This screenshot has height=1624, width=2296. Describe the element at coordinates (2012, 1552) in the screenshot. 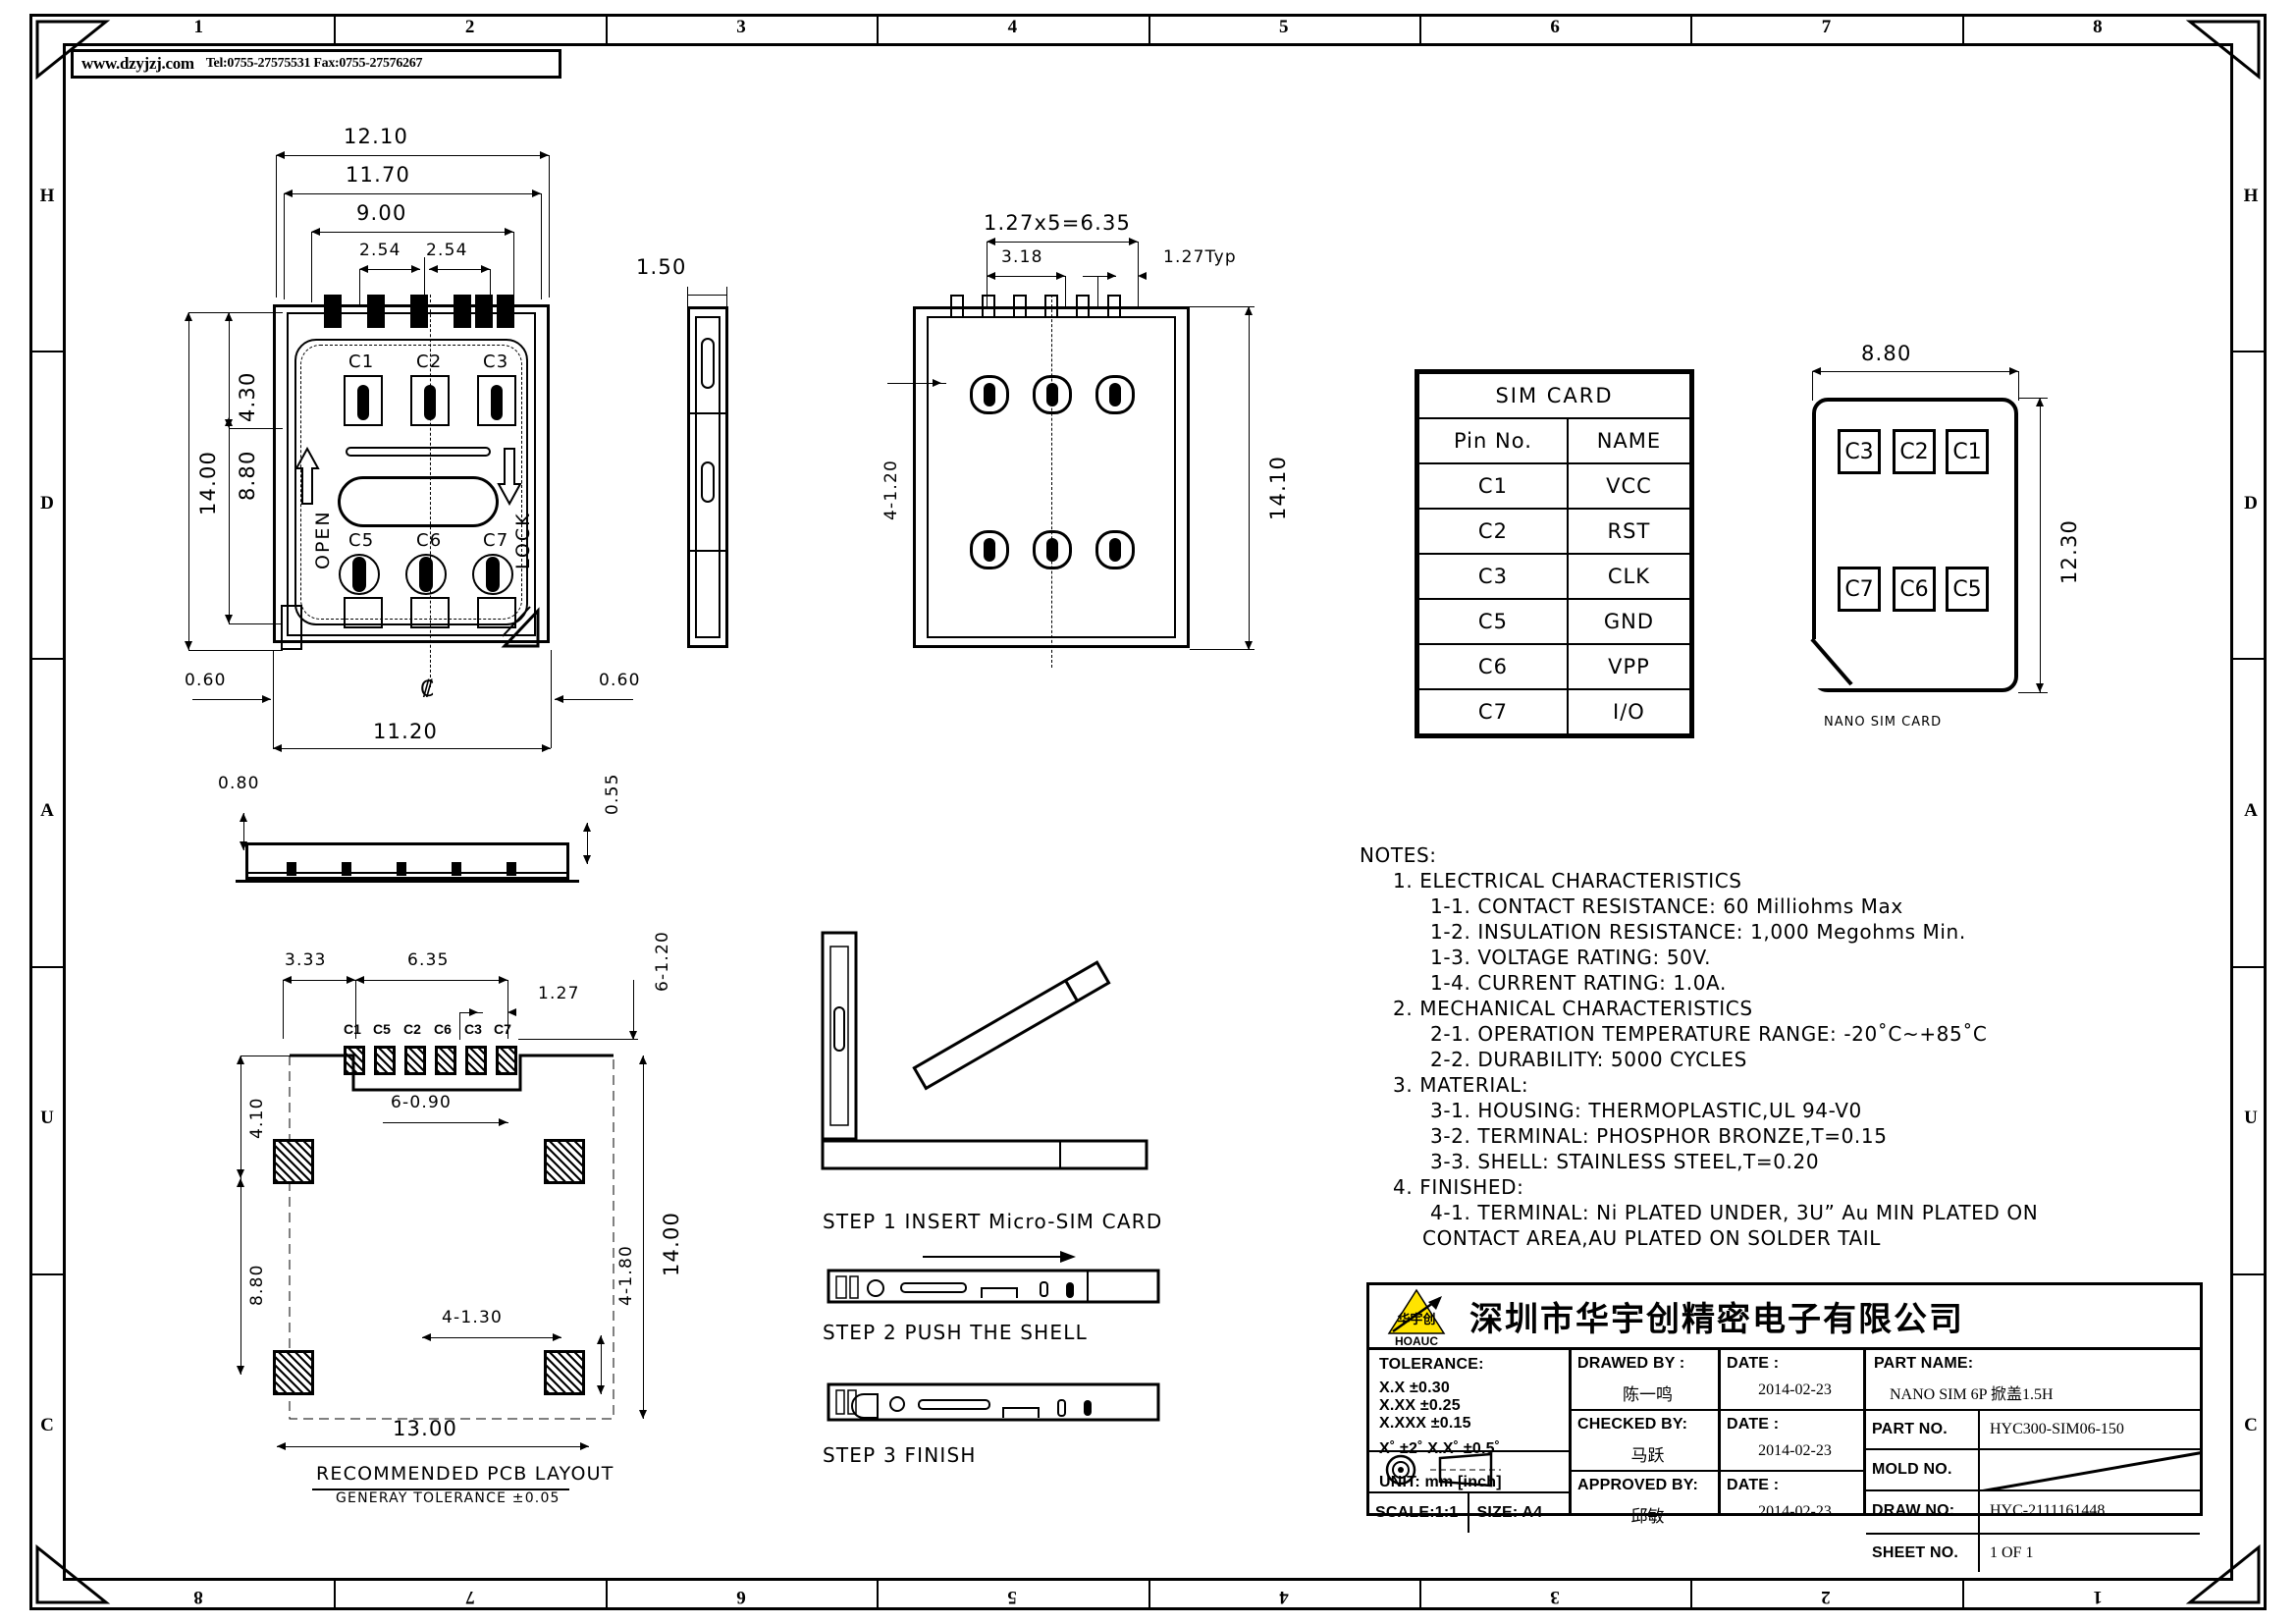

I see `sheet-no-value: 1 OF 1` at that location.